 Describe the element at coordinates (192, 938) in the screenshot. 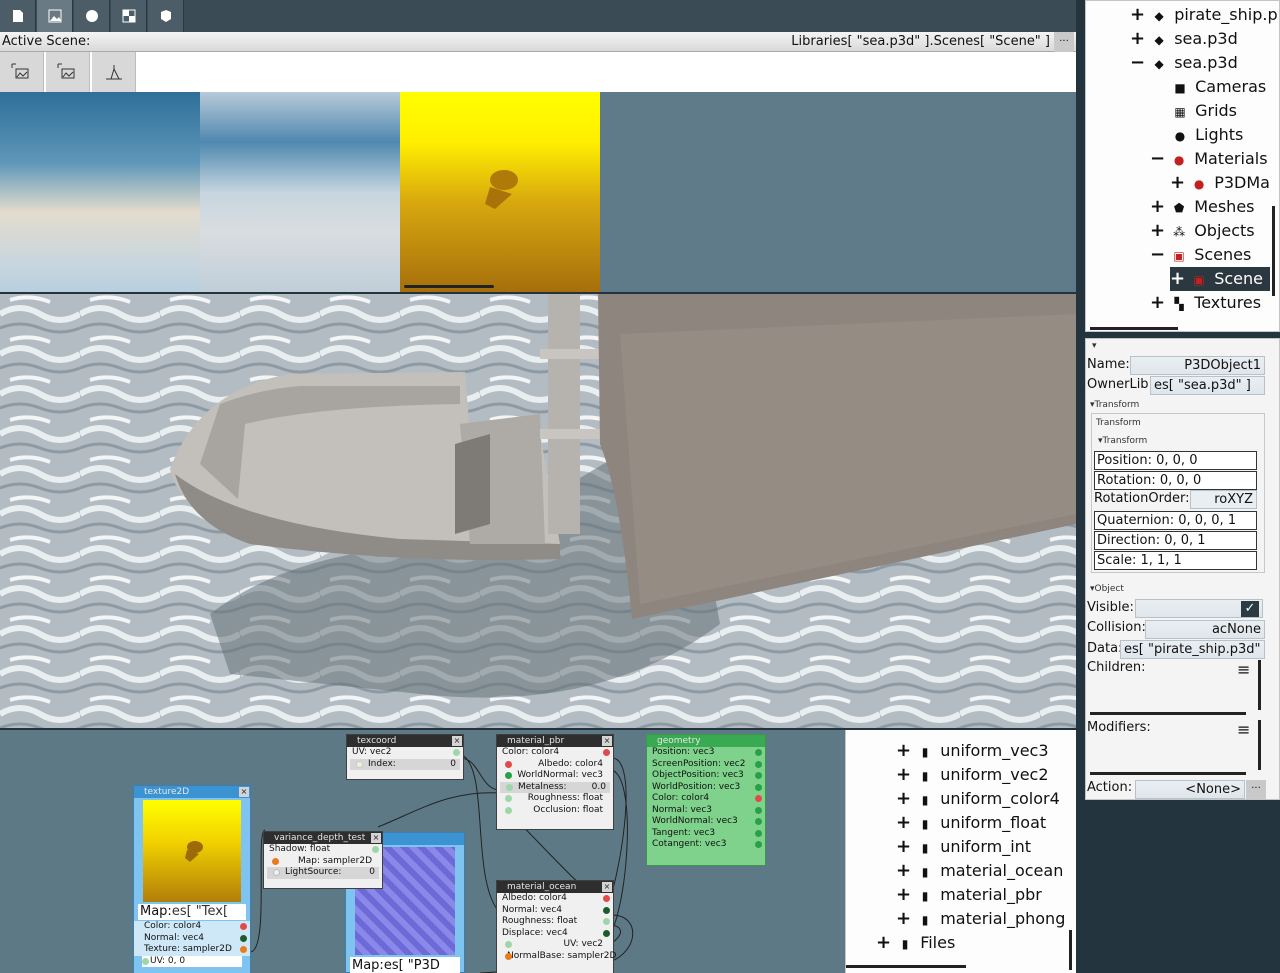

I see `node-row: Normal: vec4` at that location.